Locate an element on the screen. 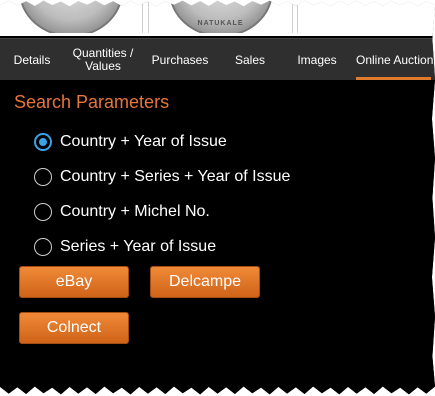 Image resolution: width=435 pixels, height=396 pixels. tab-quantities-values: Quantities / Values is located at coordinates (103, 60).